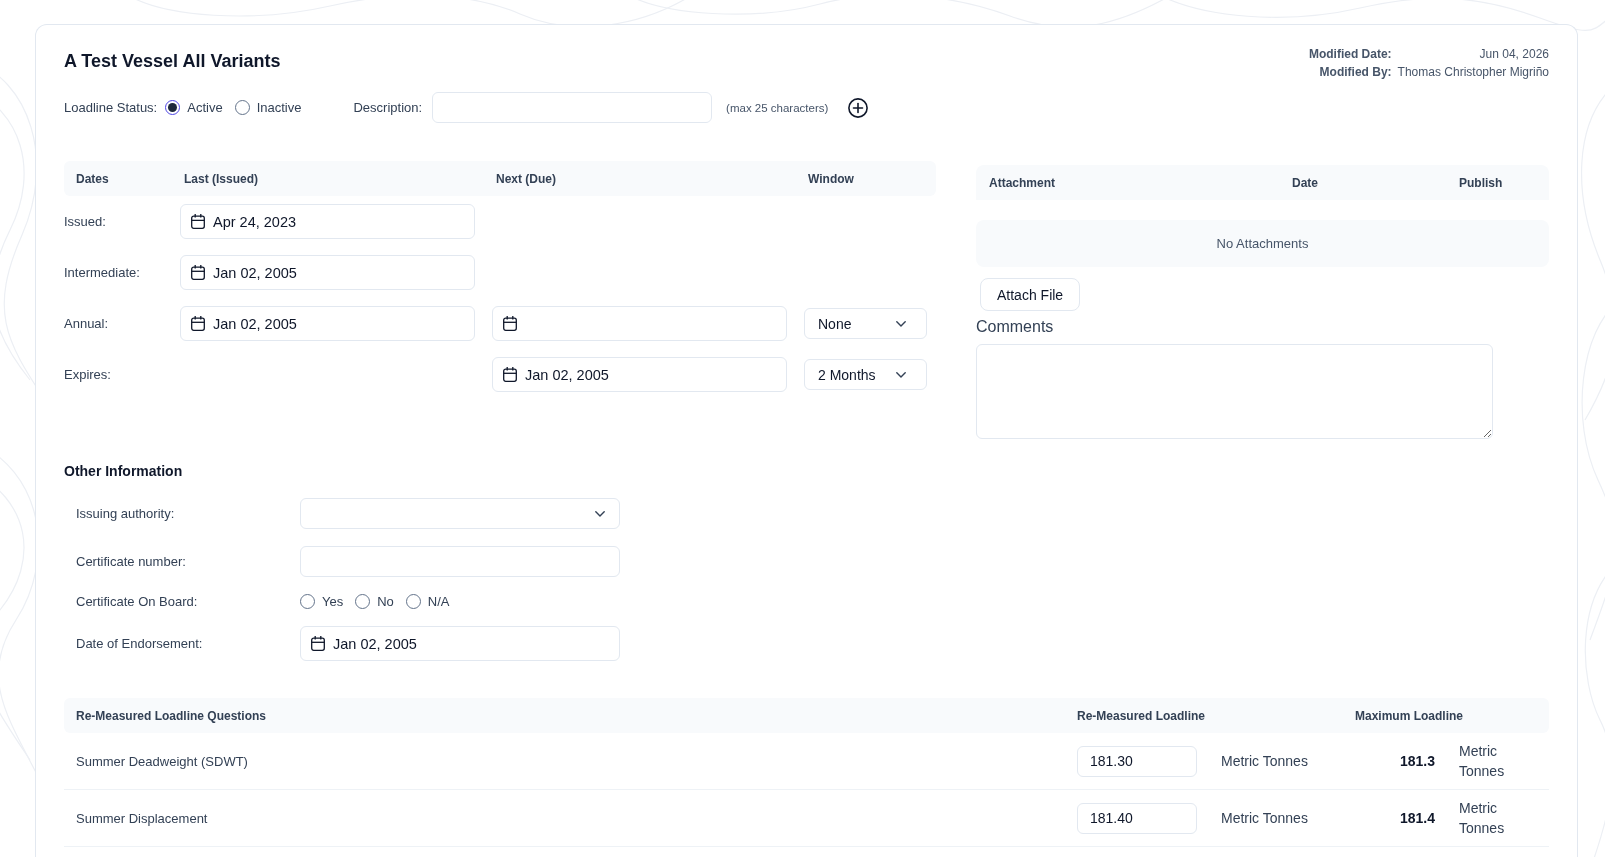  Describe the element at coordinates (279, 107) in the screenshot. I see `radio-label: Inactive` at that location.